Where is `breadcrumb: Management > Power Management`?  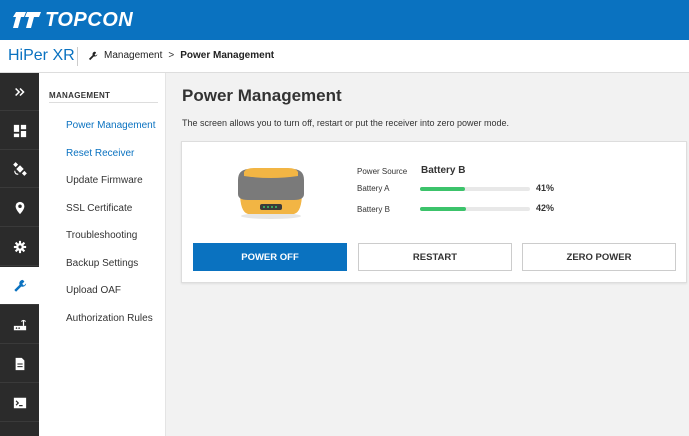 breadcrumb: Management > Power Management is located at coordinates (181, 55).